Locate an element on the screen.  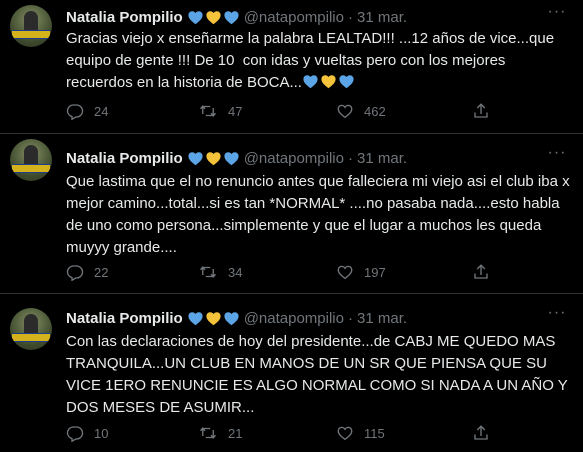
tweet-actions: 24 47 462 is located at coordinates (310, 111).